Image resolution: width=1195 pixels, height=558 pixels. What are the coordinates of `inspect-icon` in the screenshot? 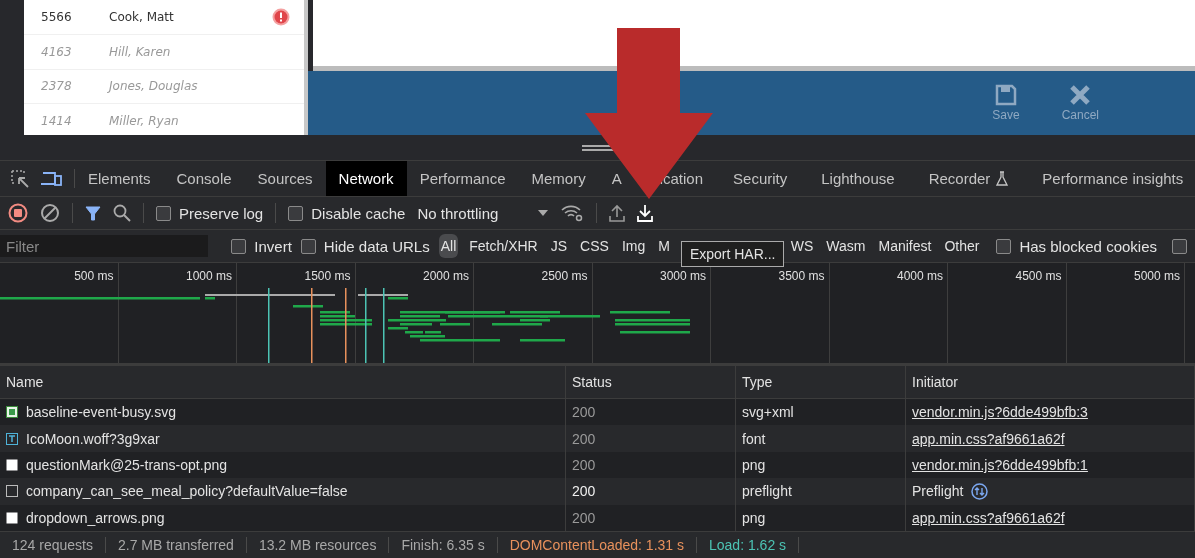 It's located at (20, 178).